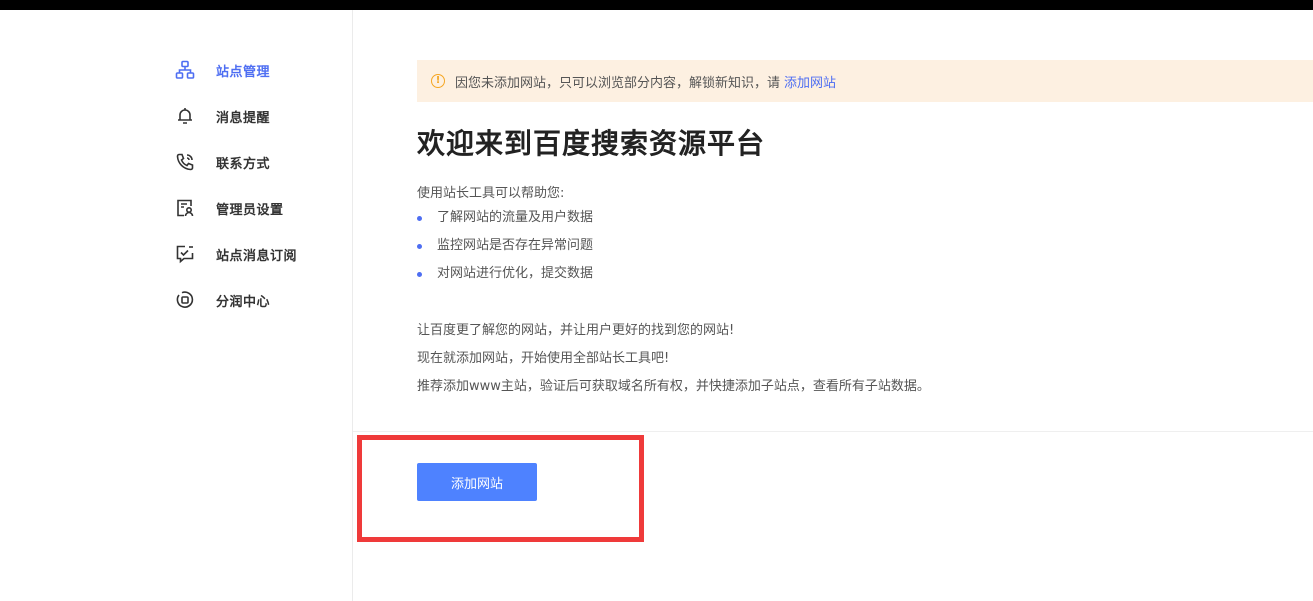 The width and height of the screenshot is (1313, 601). Describe the element at coordinates (618, 83) in the screenshot. I see `notice-text: 因您未添加网站，只可以浏览部分内容，解锁新知识，请` at that location.